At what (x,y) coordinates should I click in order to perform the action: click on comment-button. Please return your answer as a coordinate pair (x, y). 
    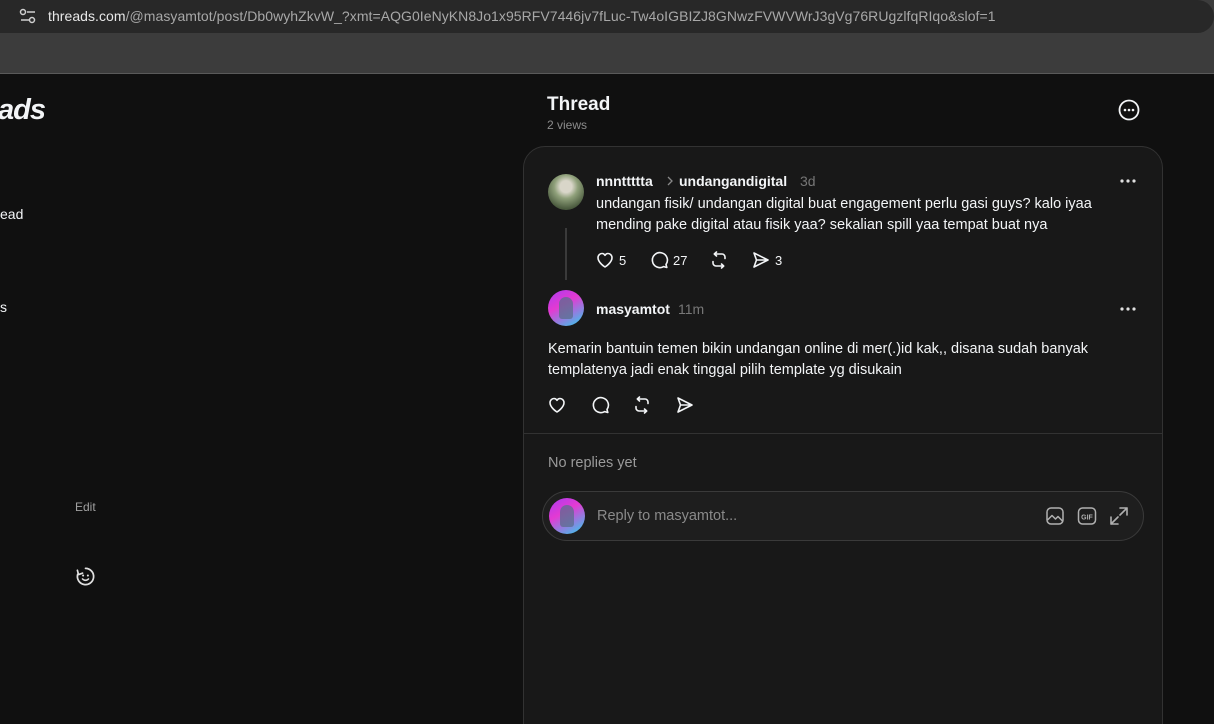
    Looking at the image, I should click on (600, 405).